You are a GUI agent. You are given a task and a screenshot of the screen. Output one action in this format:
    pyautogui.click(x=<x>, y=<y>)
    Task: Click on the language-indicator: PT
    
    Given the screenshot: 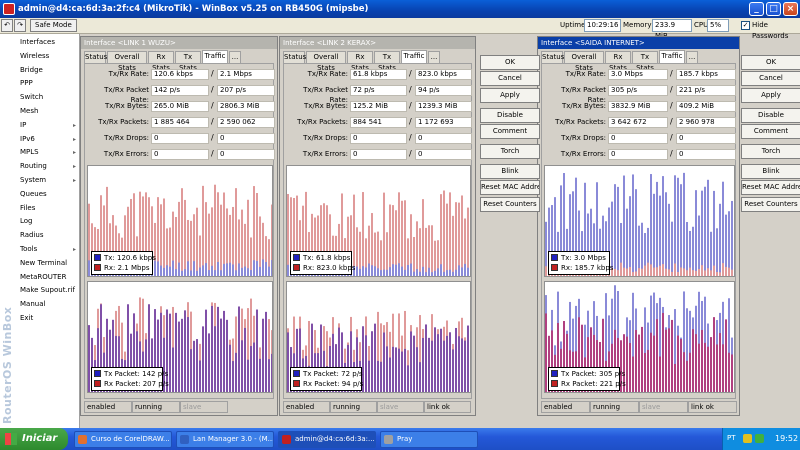 What is the action you would take?
    pyautogui.click(x=731, y=438)
    